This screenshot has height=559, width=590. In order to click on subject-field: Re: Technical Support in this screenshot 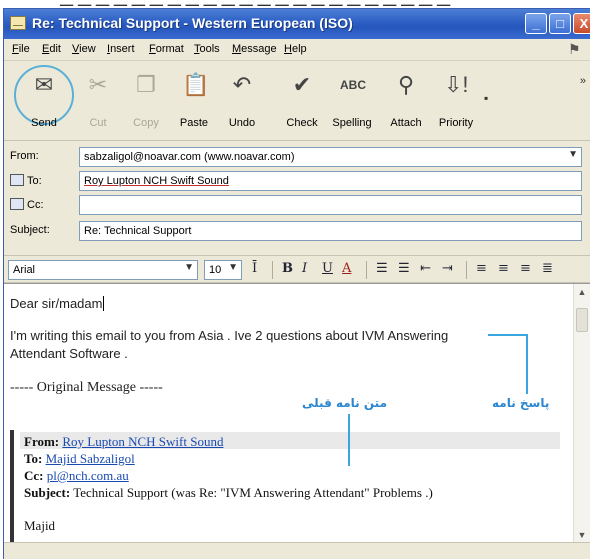, I will do `click(330, 231)`.